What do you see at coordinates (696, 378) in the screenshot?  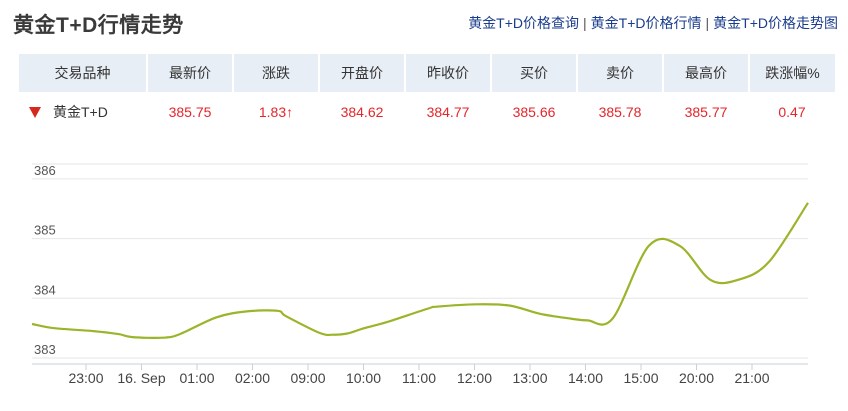 I see `x-tick-label: 20:00` at bounding box center [696, 378].